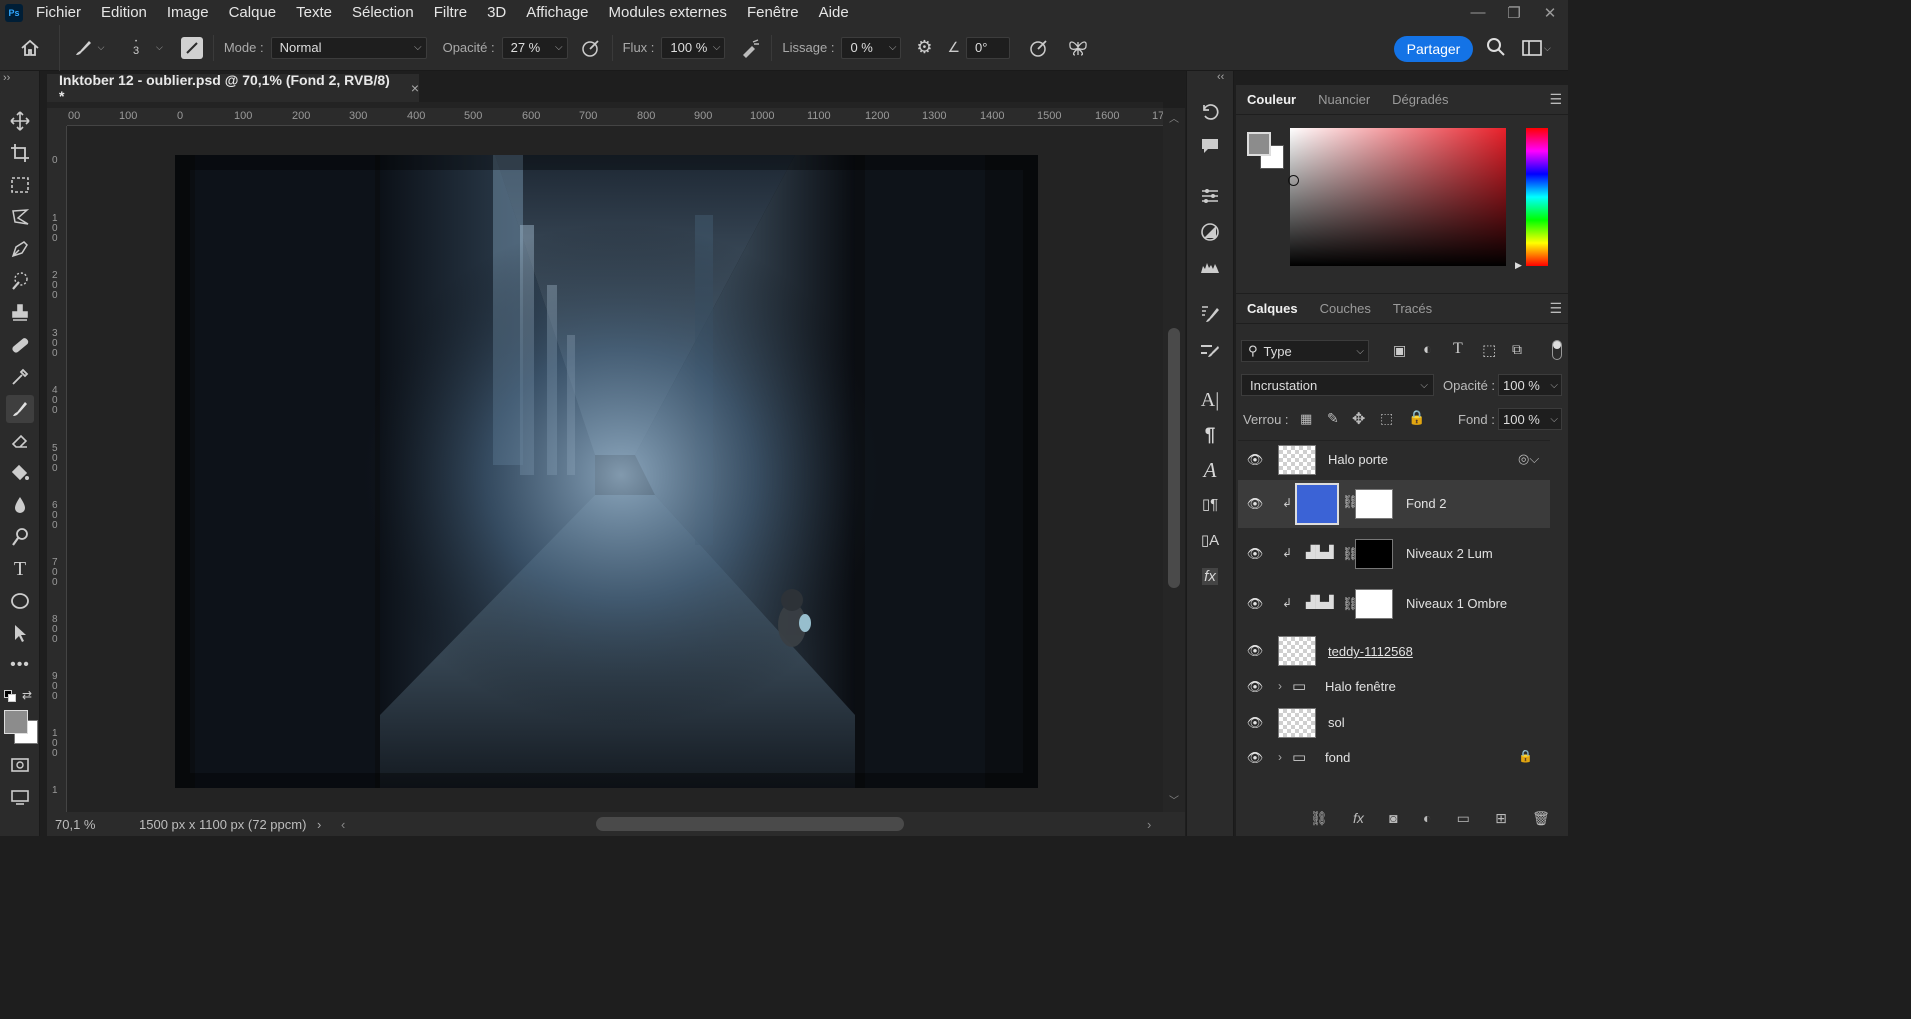 The width and height of the screenshot is (1911, 1019). What do you see at coordinates (6, 78) in the screenshot?
I see `collapse-toolbar-icon: ››` at bounding box center [6, 78].